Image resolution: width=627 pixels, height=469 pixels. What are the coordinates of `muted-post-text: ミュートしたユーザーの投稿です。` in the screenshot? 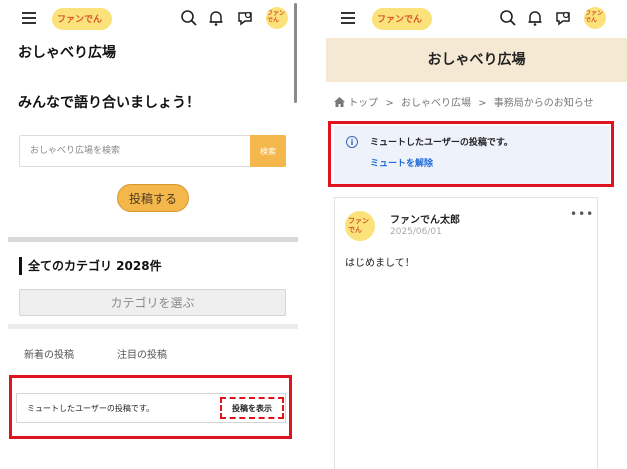 It's located at (91, 408).